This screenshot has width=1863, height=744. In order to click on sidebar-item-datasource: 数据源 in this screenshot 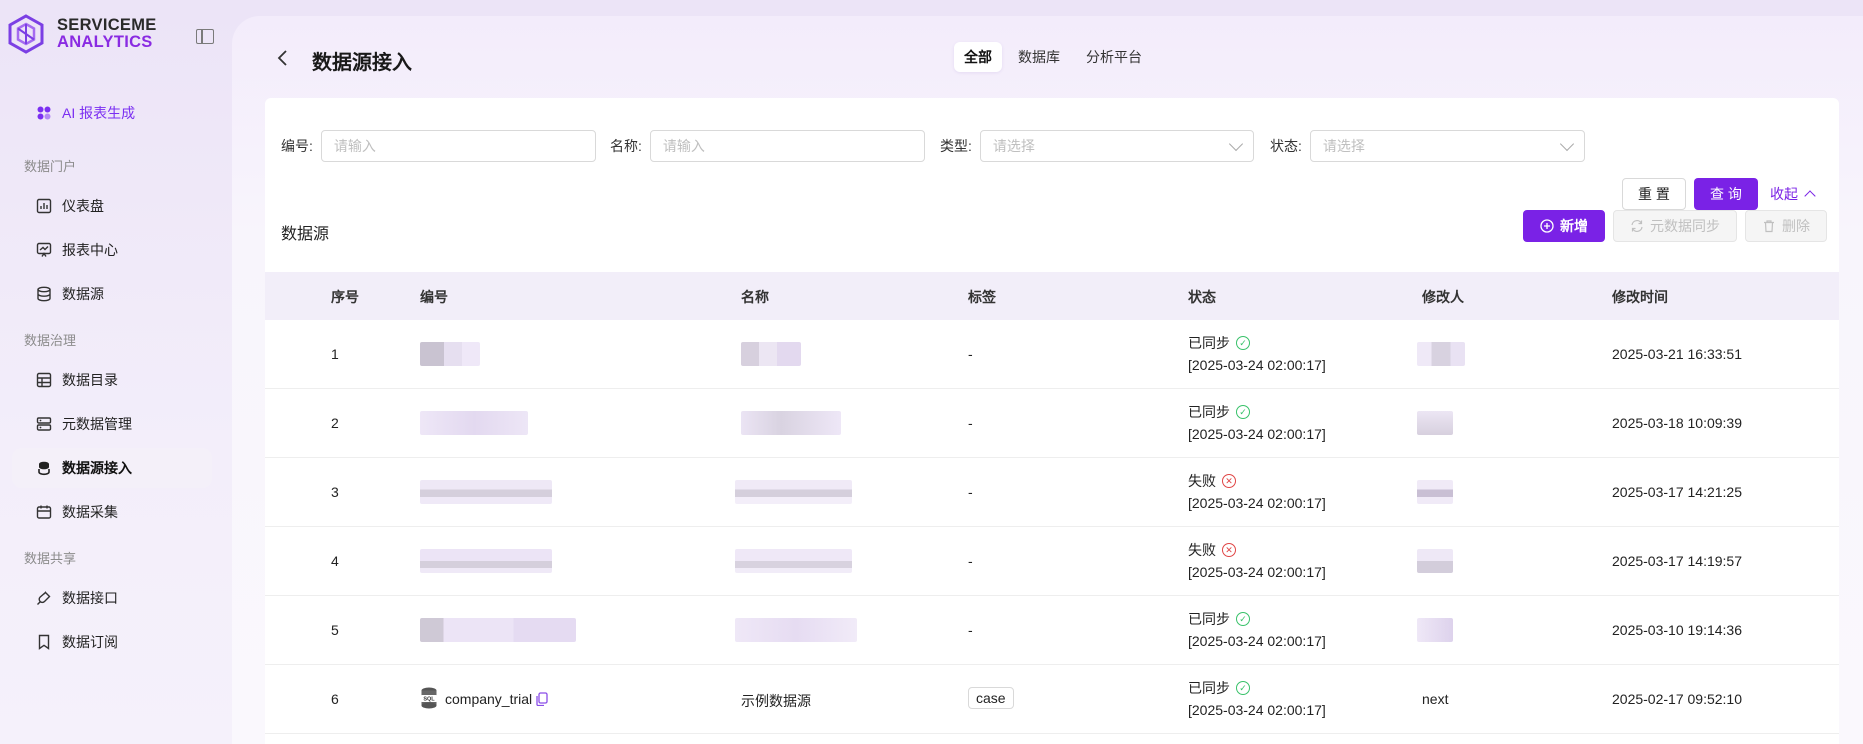, I will do `click(112, 294)`.